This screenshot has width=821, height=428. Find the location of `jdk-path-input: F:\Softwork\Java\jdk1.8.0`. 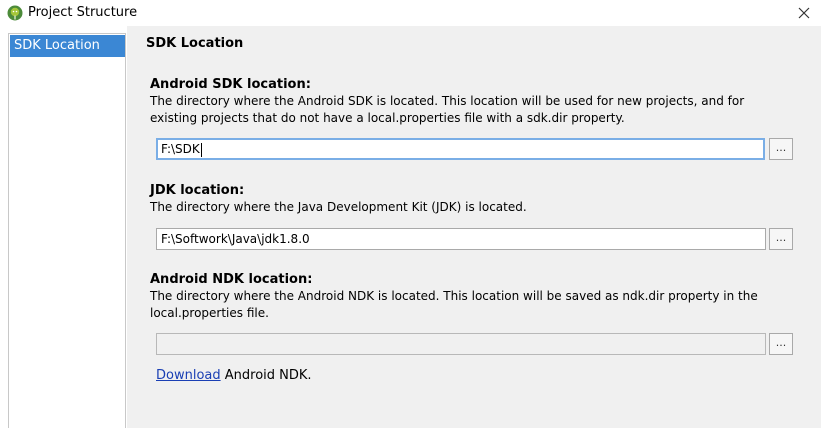

jdk-path-input: F:\Softwork\Java\jdk1.8.0 is located at coordinates (461, 239).